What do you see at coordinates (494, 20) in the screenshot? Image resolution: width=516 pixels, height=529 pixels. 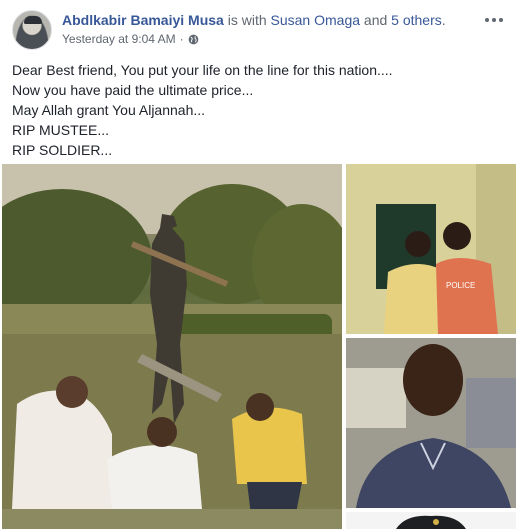 I see `more-options-icon` at bounding box center [494, 20].